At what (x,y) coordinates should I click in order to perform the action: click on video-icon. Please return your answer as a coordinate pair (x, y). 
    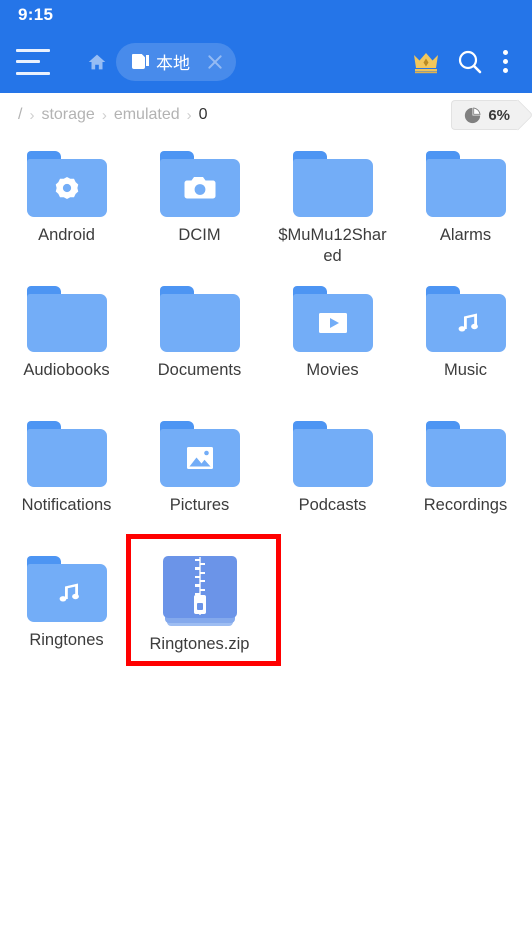
    Looking at the image, I should click on (333, 323).